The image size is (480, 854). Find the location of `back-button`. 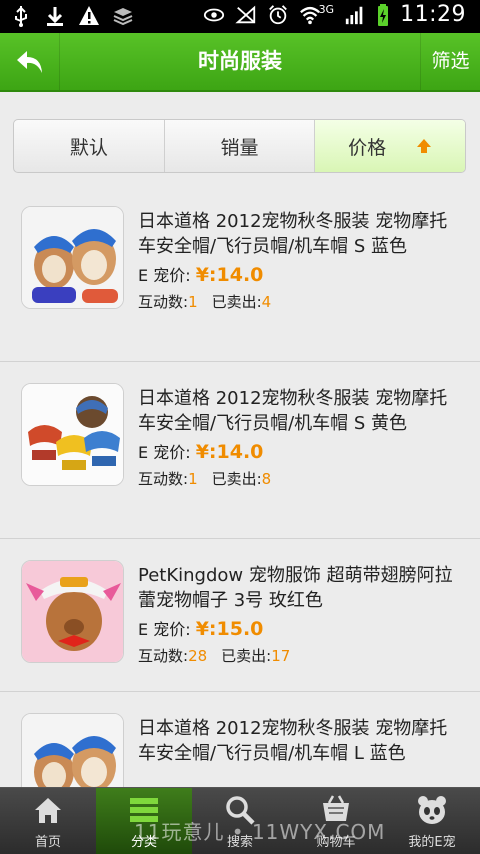

back-button is located at coordinates (30, 61).